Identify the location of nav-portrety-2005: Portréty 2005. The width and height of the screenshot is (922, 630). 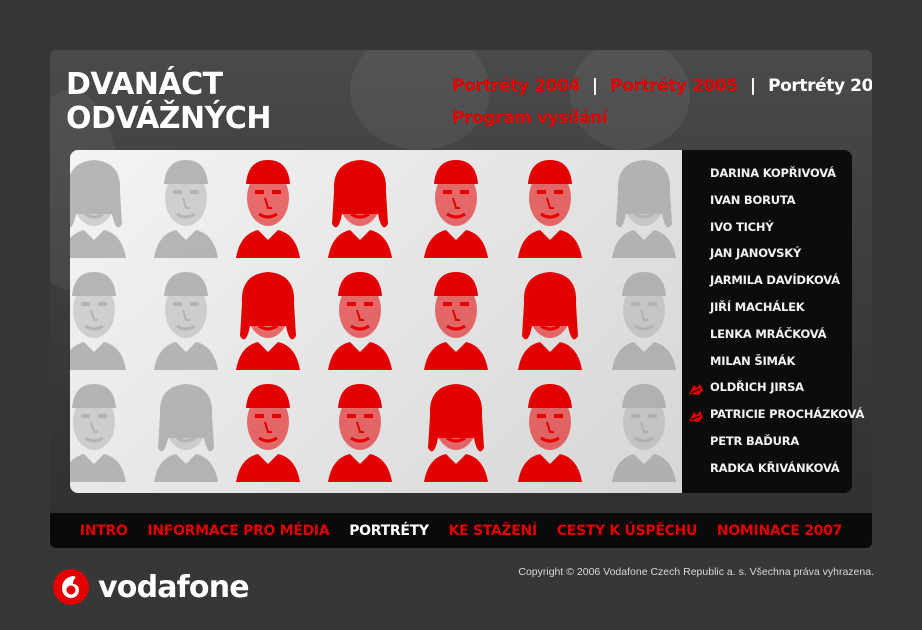
(674, 86).